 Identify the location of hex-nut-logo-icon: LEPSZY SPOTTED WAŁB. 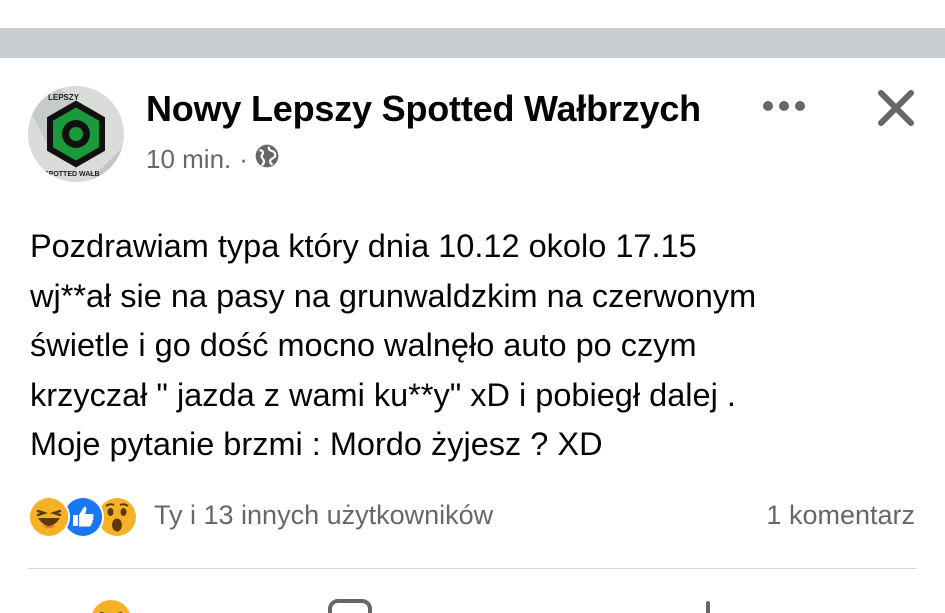
(76, 134).